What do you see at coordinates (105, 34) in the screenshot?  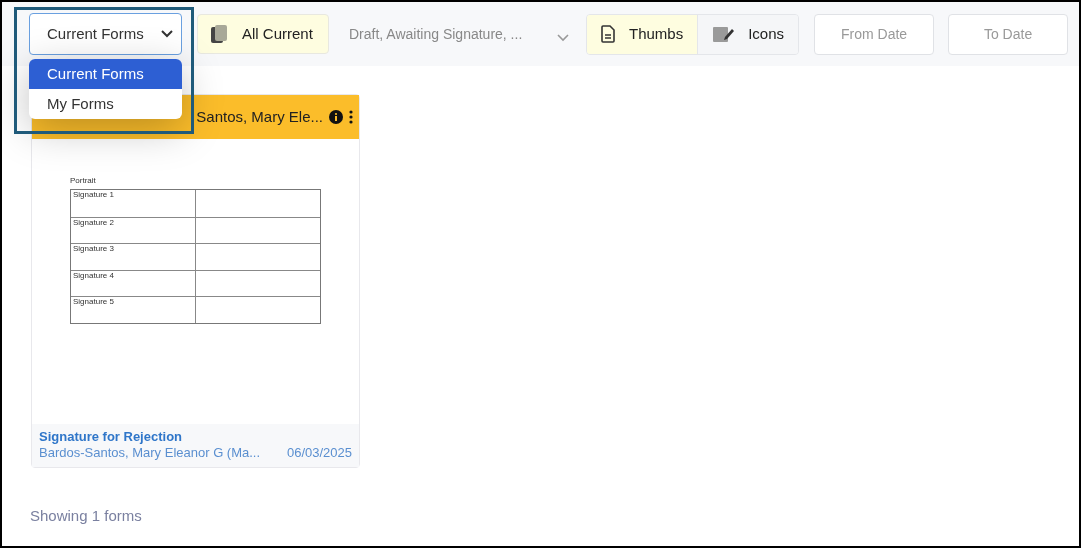 I see `form-set-select: Current Forms` at bounding box center [105, 34].